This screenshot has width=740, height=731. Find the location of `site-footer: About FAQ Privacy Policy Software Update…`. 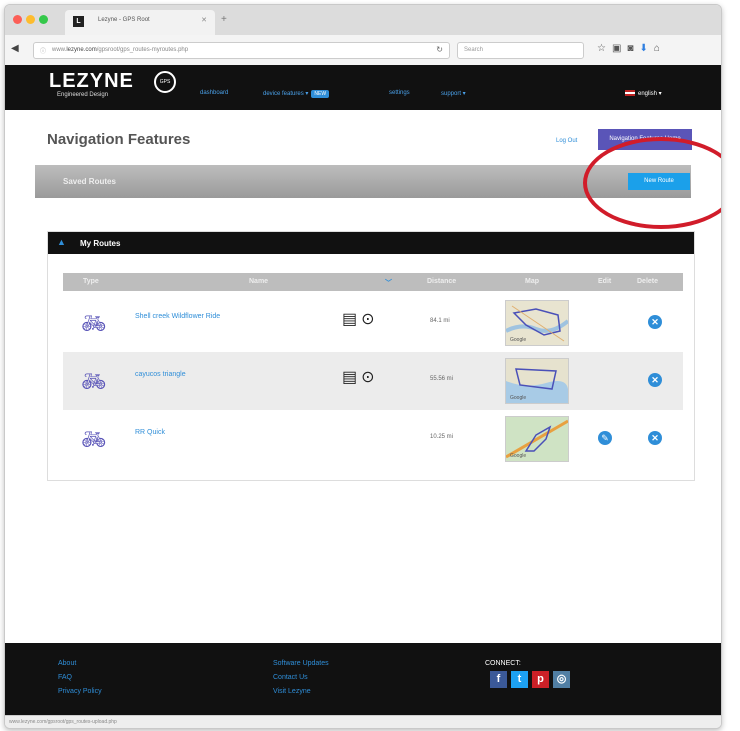

site-footer: About FAQ Privacy Policy Software Update… is located at coordinates (363, 679).